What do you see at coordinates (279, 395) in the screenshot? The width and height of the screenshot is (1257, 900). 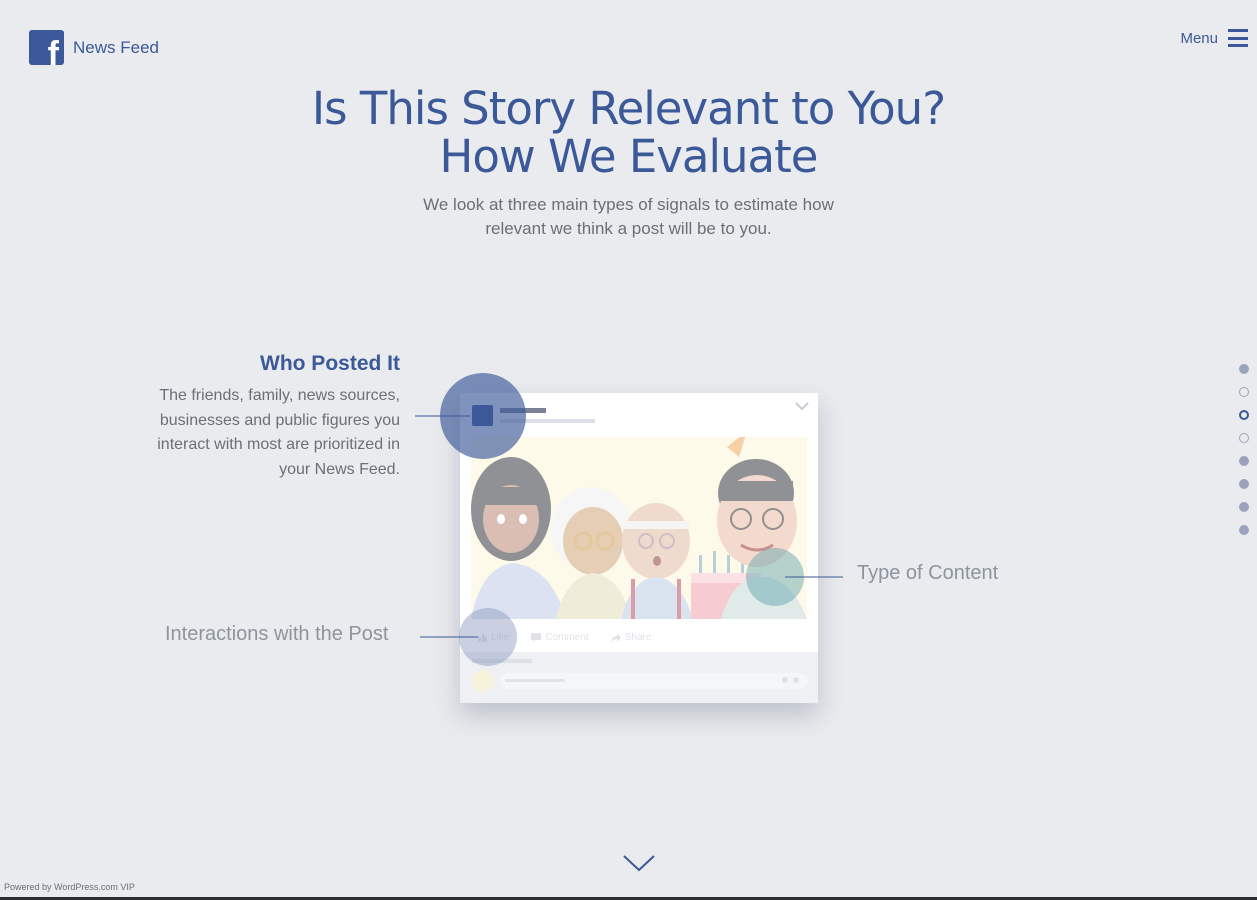 I see `who-posted-line: The friends, family, news sources,` at bounding box center [279, 395].